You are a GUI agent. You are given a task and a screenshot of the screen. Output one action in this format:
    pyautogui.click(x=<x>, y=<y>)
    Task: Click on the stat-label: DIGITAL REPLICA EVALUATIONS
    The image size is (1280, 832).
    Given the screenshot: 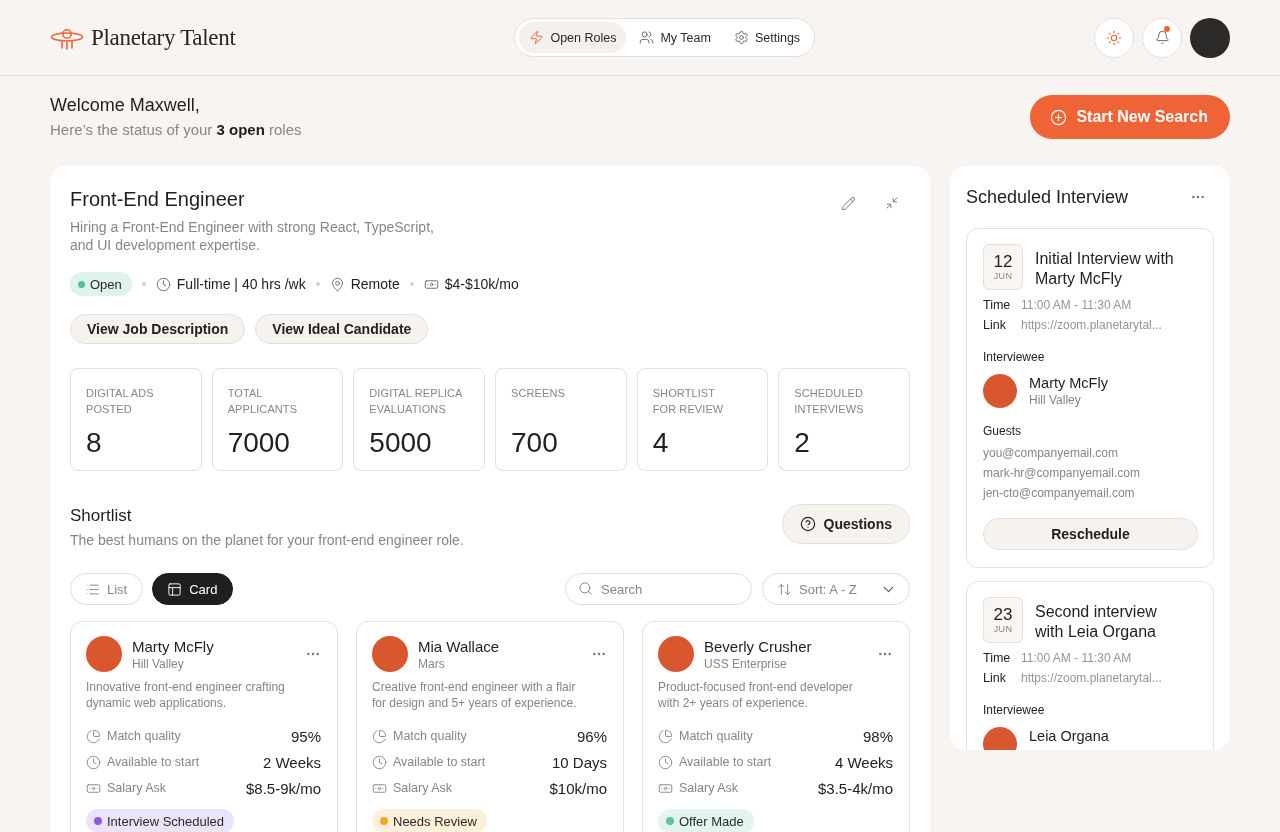 What is the action you would take?
    pyautogui.click(x=416, y=401)
    